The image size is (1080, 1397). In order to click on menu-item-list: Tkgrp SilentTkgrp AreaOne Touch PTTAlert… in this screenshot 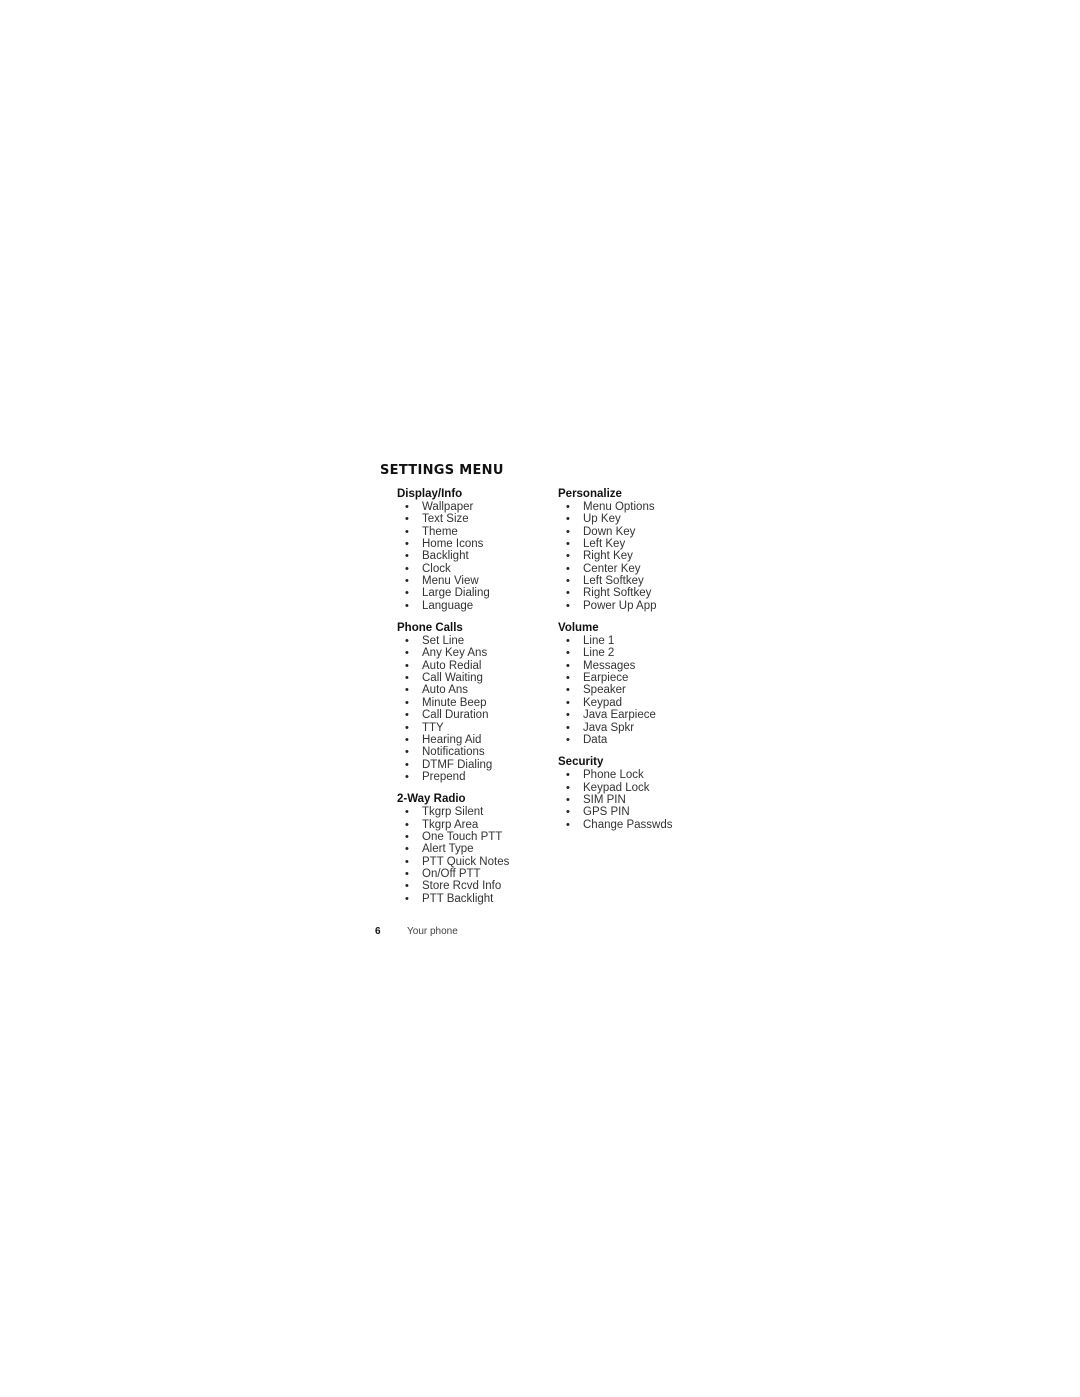, I will do `click(453, 855)`.